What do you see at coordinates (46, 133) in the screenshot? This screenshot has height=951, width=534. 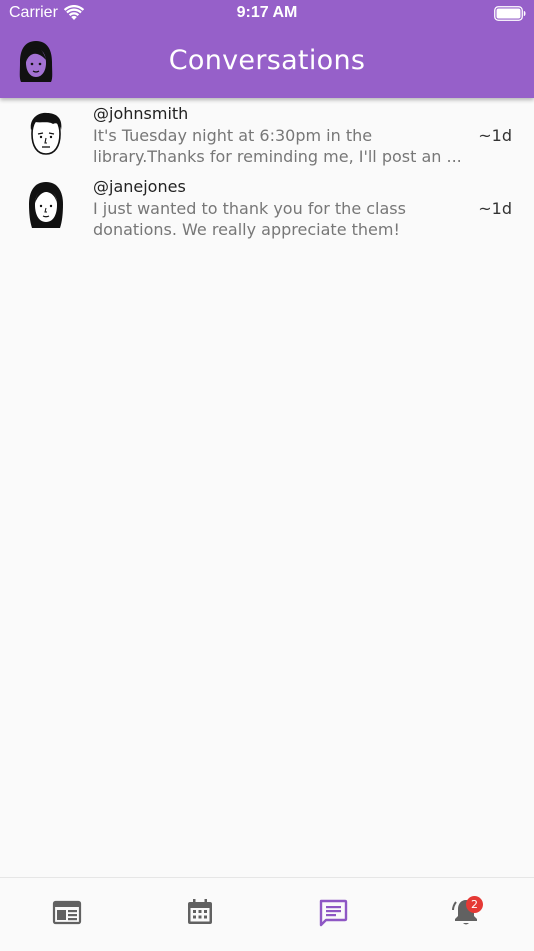 I see `male-avatar-icon` at bounding box center [46, 133].